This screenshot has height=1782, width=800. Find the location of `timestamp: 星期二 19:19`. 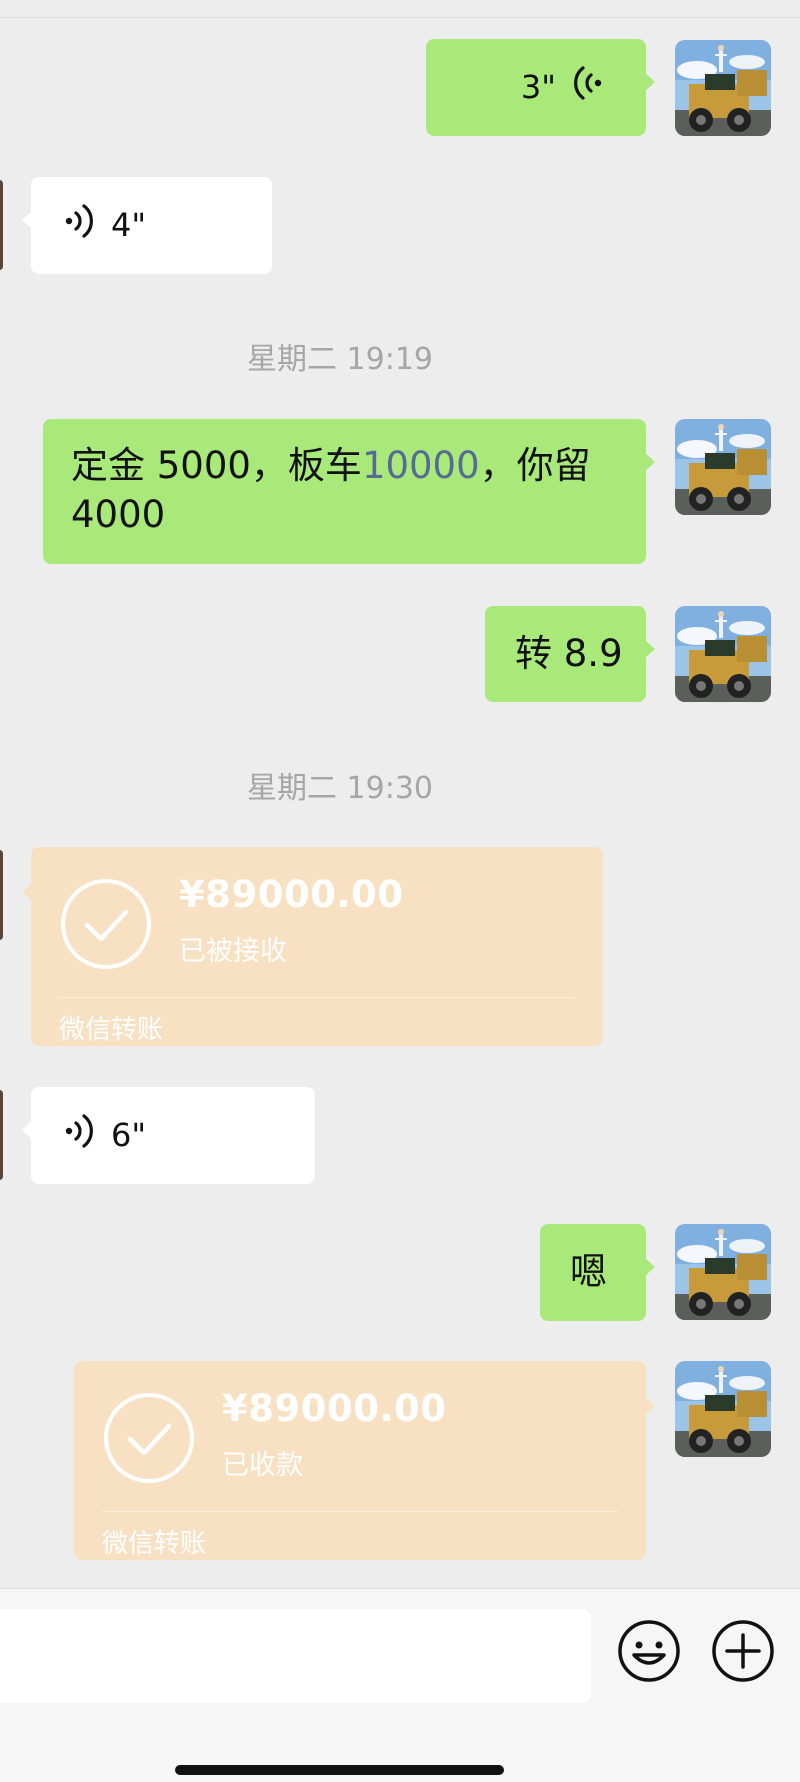

timestamp: 星期二 19:19 is located at coordinates (340, 359).